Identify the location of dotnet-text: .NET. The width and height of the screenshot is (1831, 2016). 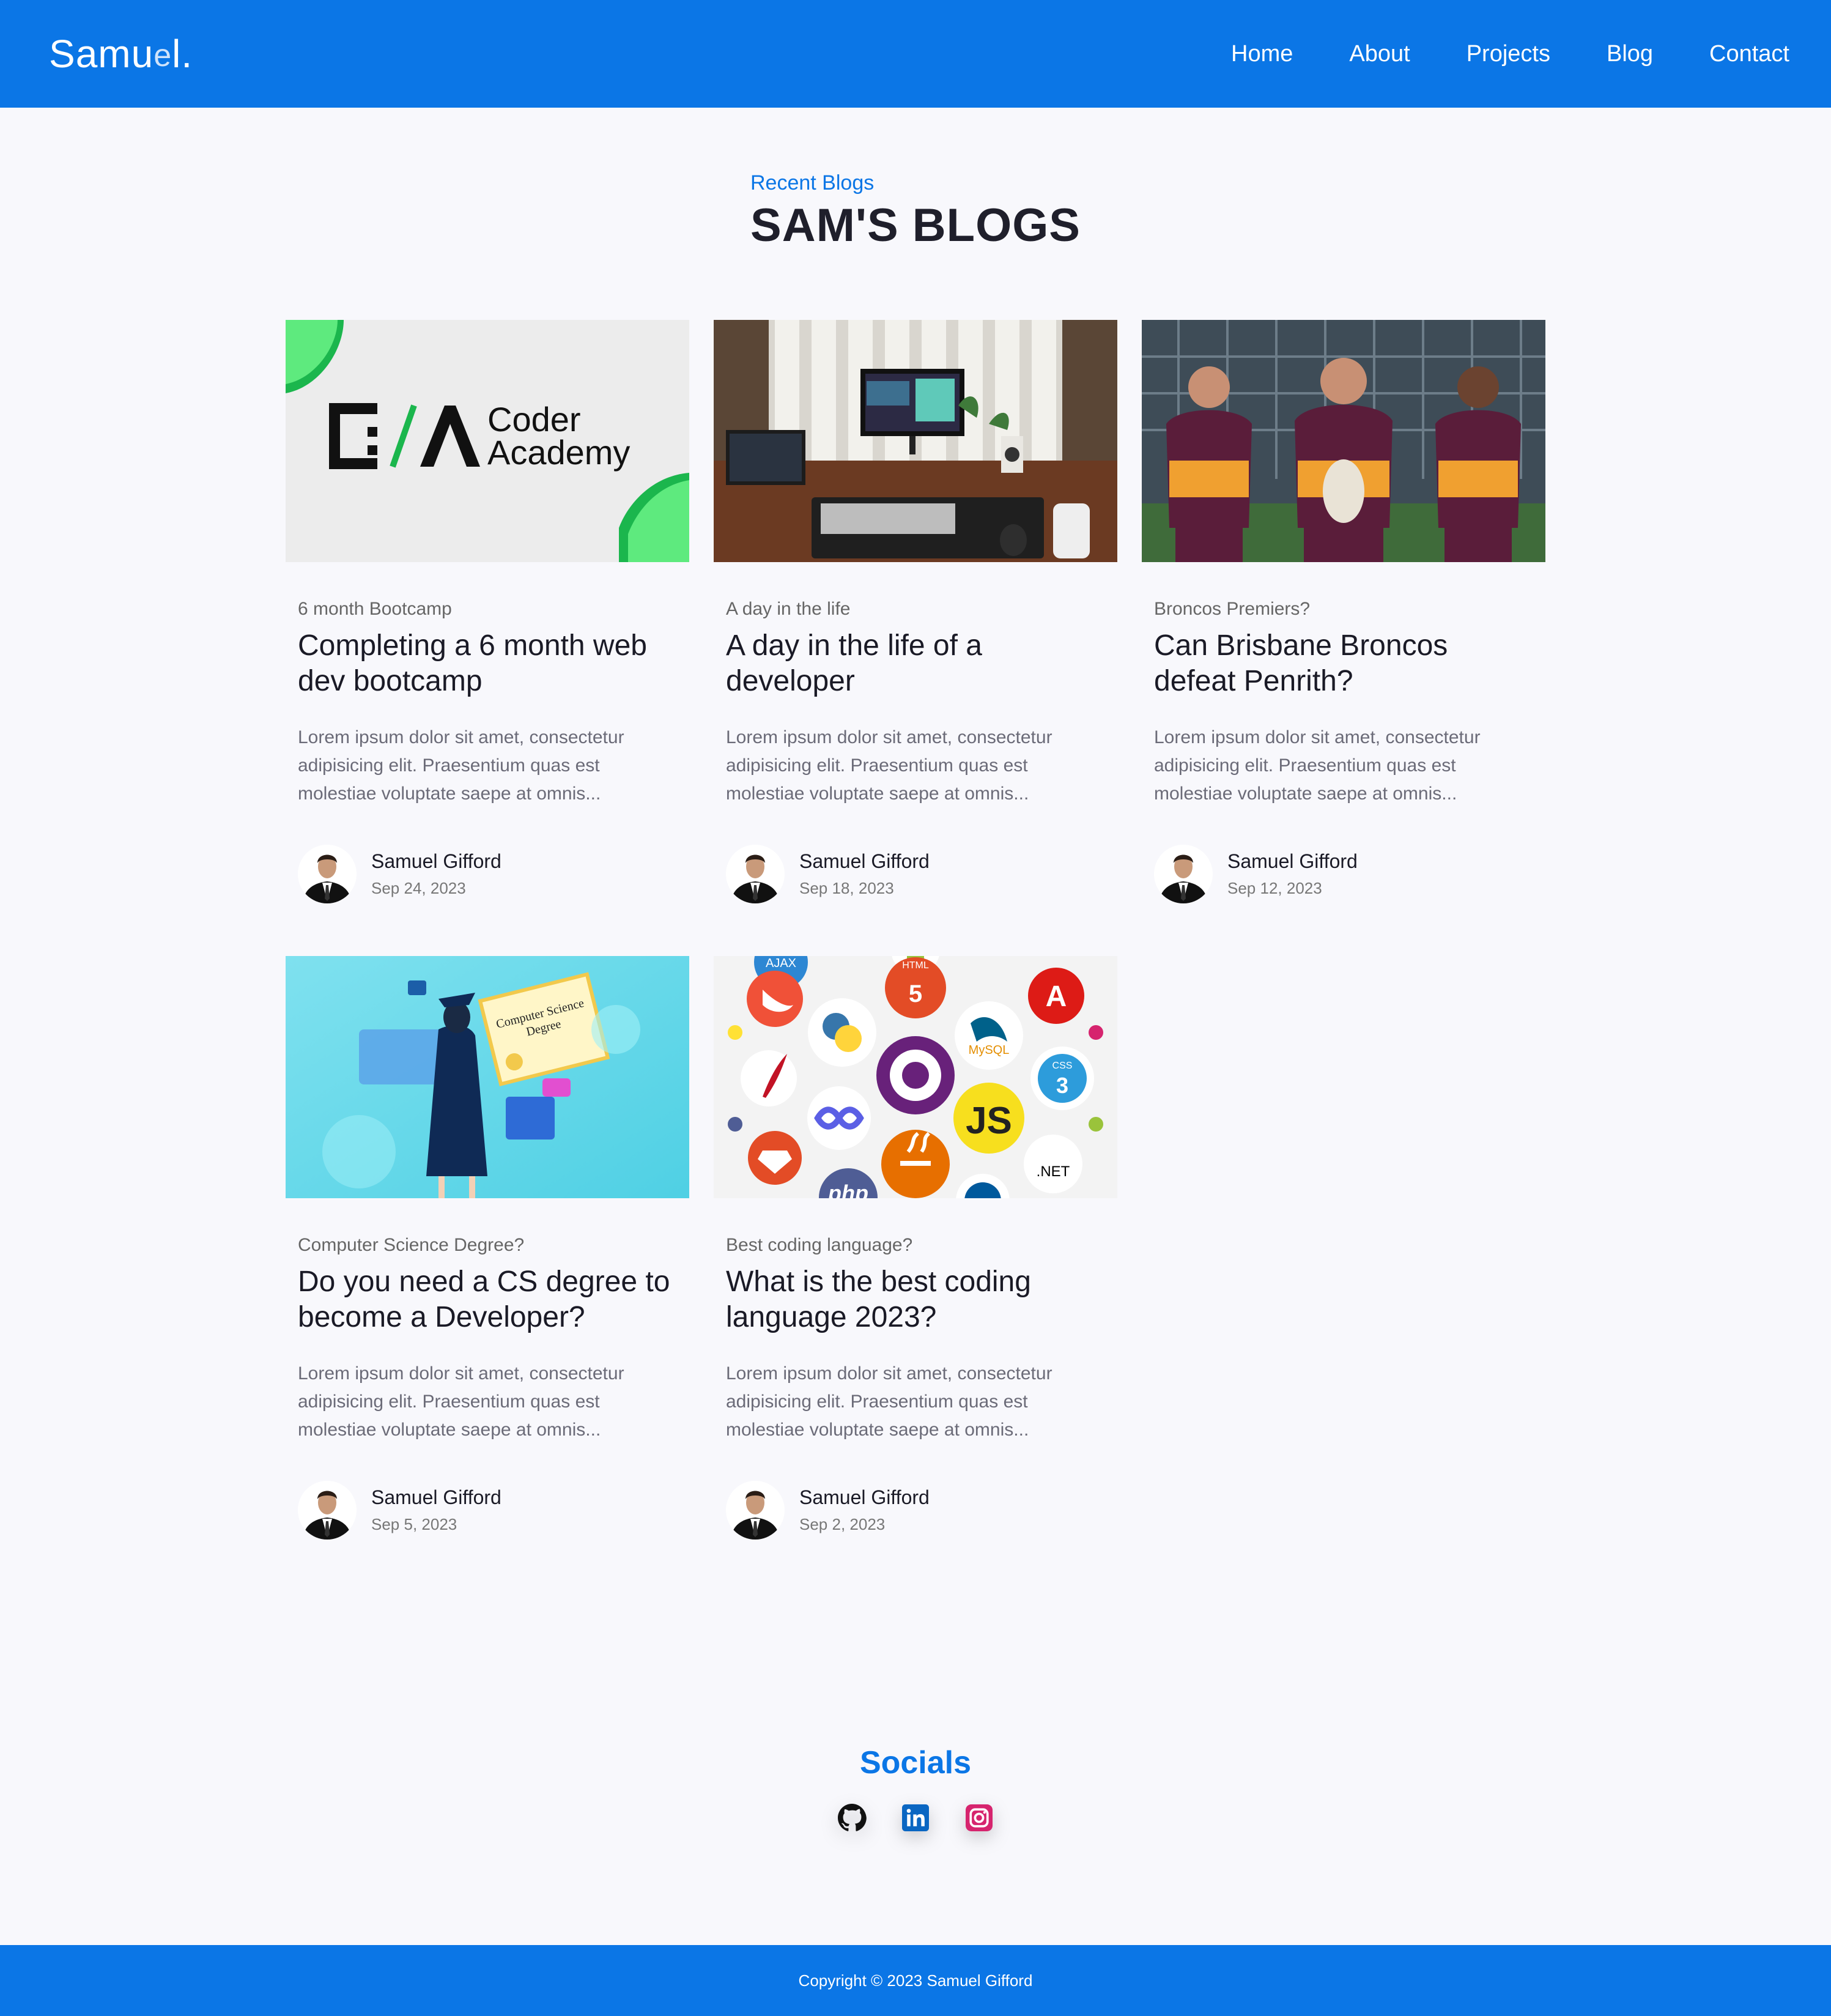
(1053, 1171).